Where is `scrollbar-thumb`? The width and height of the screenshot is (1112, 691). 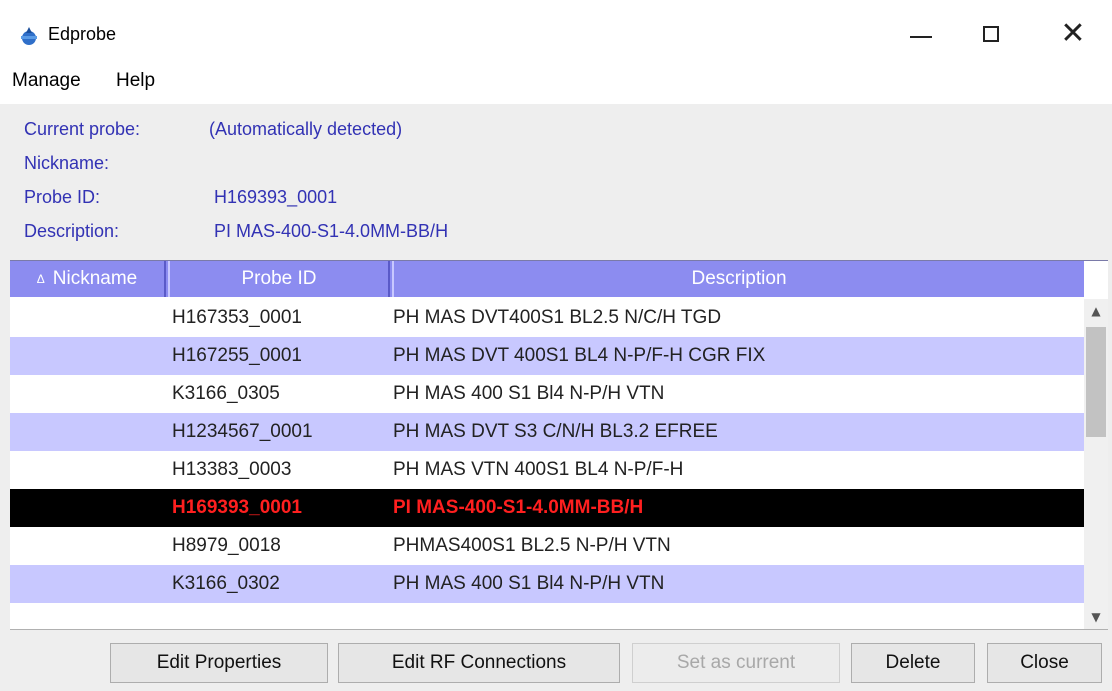
scrollbar-thumb is located at coordinates (1096, 382).